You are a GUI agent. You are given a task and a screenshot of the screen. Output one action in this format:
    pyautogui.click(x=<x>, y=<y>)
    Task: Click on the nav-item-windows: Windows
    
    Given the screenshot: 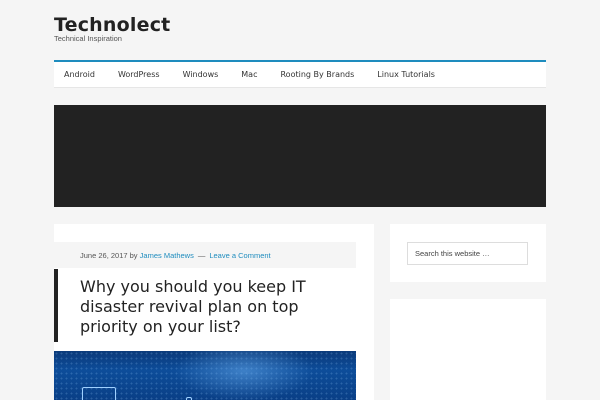 What is the action you would take?
    pyautogui.click(x=201, y=74)
    